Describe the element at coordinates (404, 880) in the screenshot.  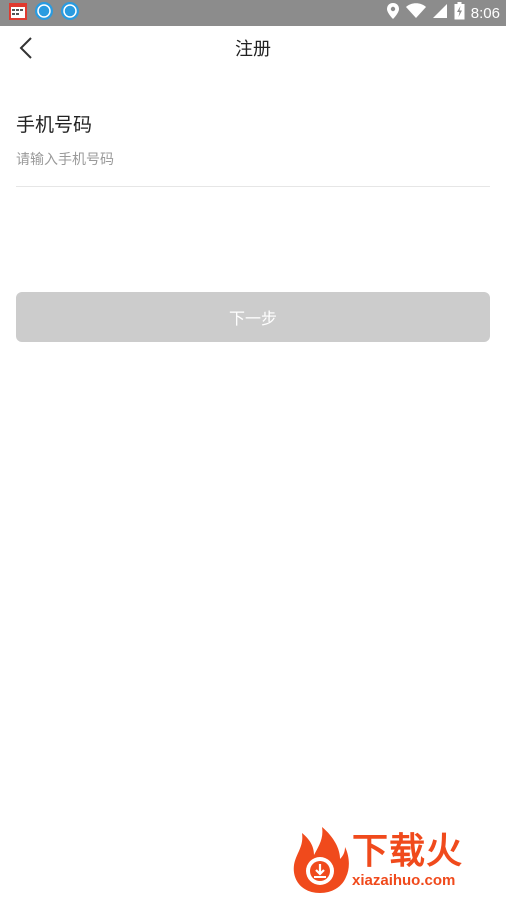
I see `watermark-en: xiazaihuo.com` at that location.